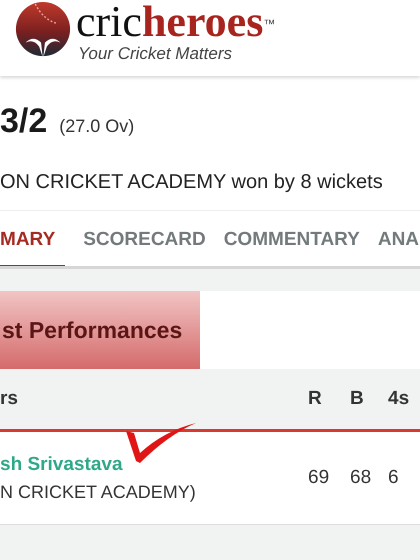  What do you see at coordinates (176, 22) in the screenshot?
I see `logo-text: cricheroes$^{™}$` at bounding box center [176, 22].